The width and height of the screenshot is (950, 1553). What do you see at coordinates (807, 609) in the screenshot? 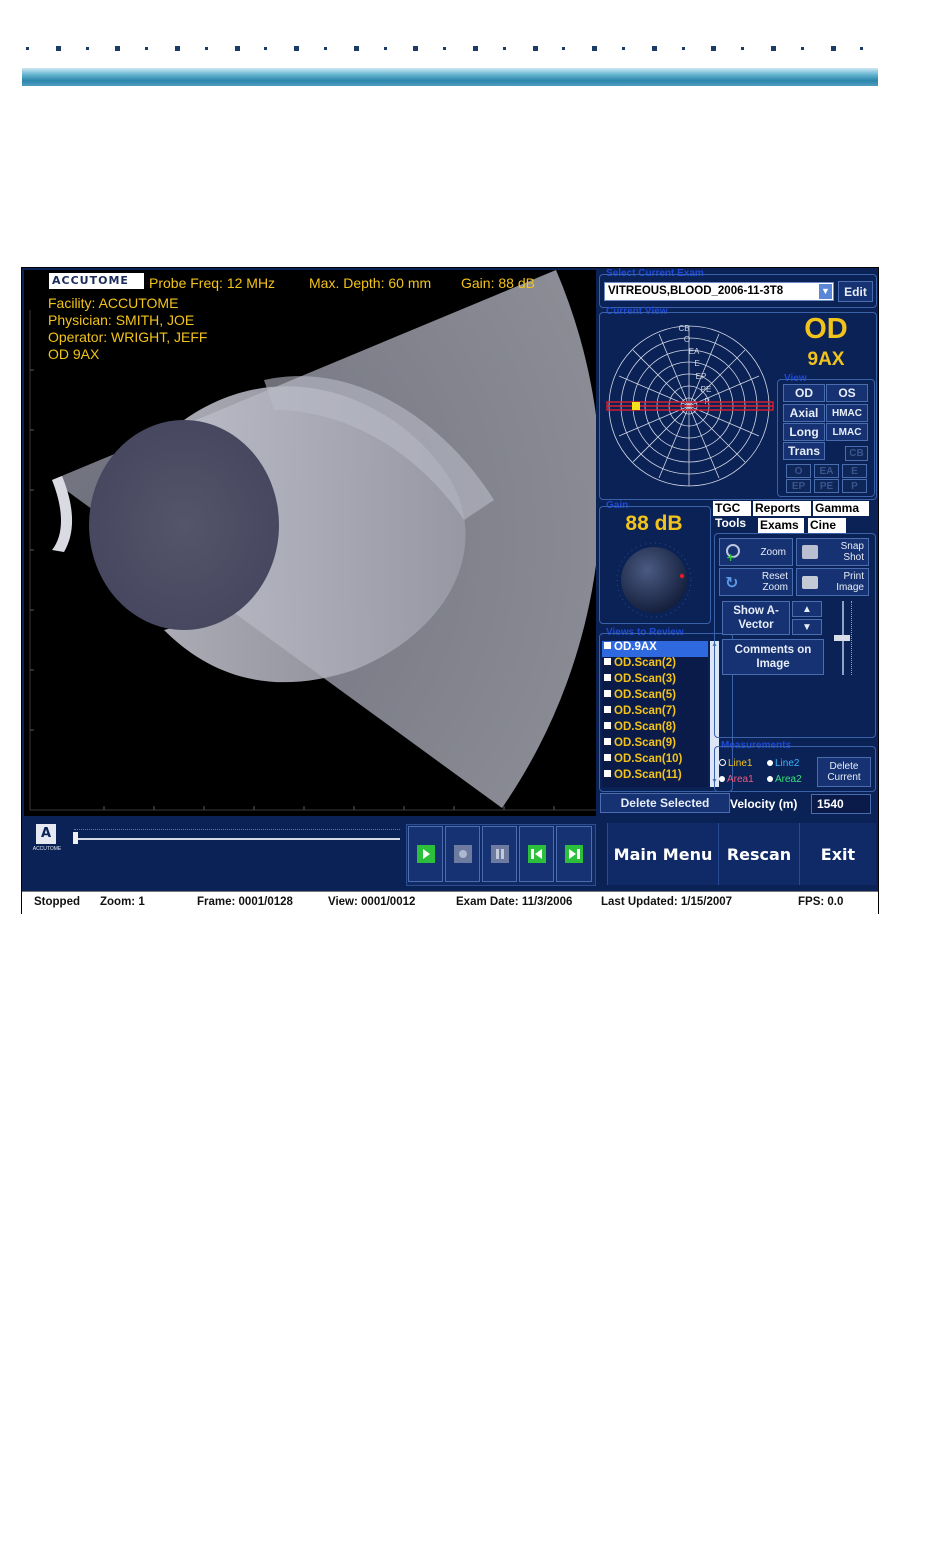
I see `arrow-up-button: ▲` at bounding box center [807, 609].